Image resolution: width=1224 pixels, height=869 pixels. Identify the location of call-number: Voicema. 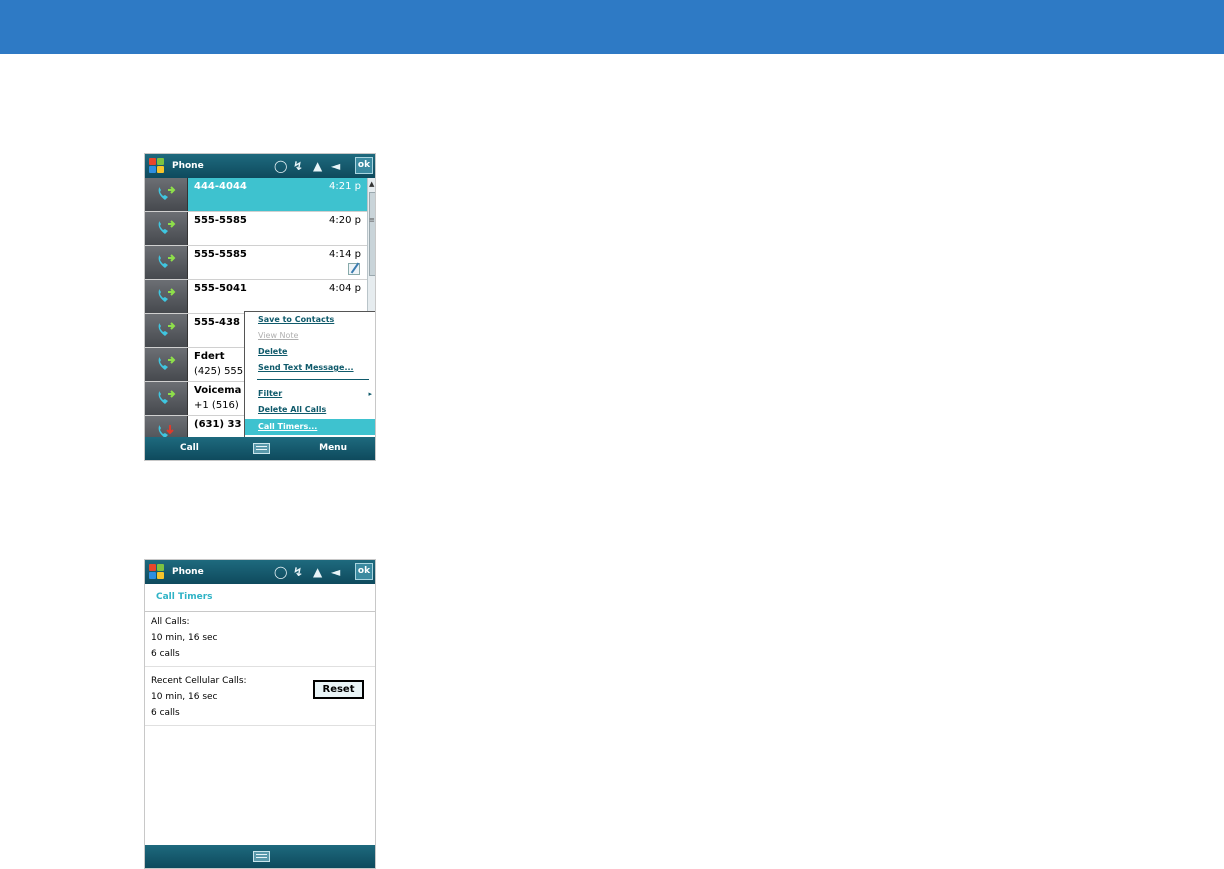
(218, 390).